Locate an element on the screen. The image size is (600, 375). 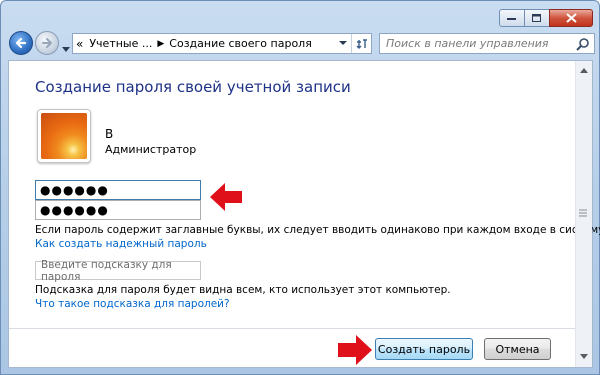
recent-pages-dropdown-icon is located at coordinates (66, 47).